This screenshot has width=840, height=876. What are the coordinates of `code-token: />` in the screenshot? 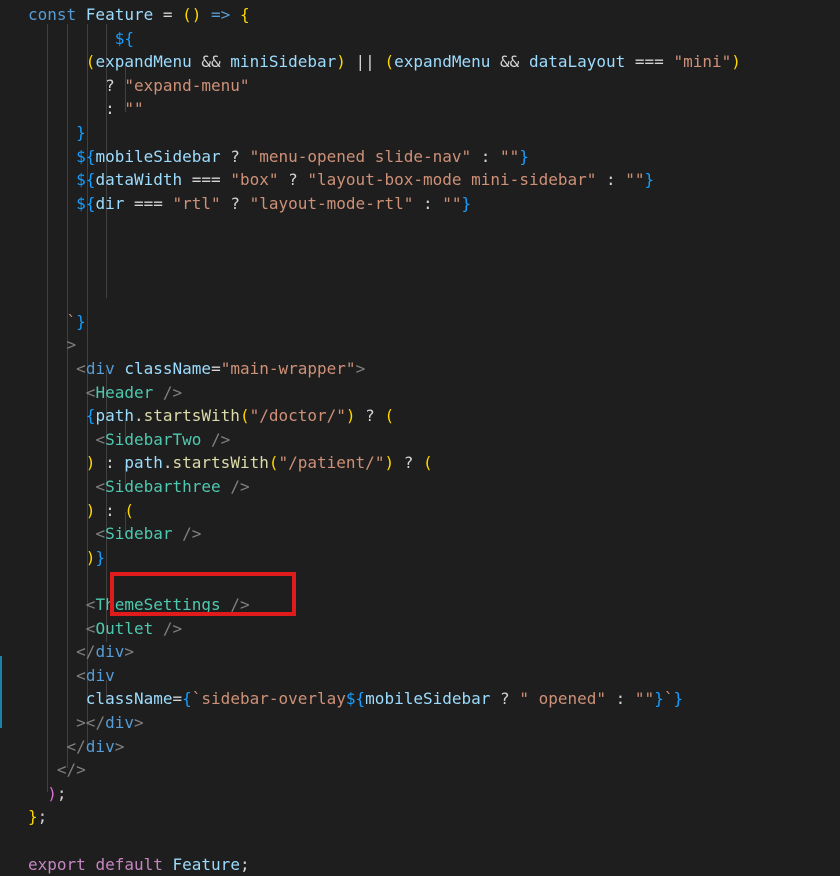 It's located at (221, 439).